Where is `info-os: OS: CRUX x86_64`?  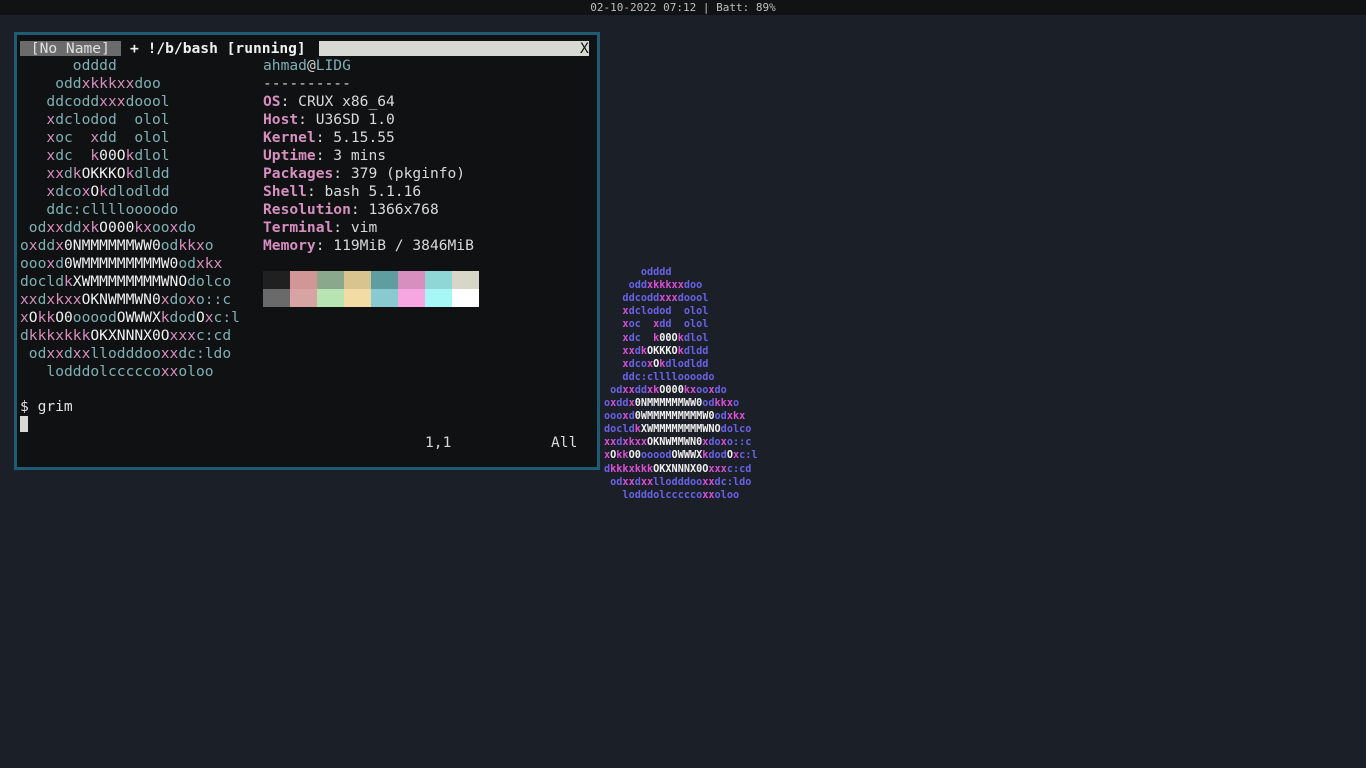 info-os: OS: CRUX x86_64 is located at coordinates (329, 102).